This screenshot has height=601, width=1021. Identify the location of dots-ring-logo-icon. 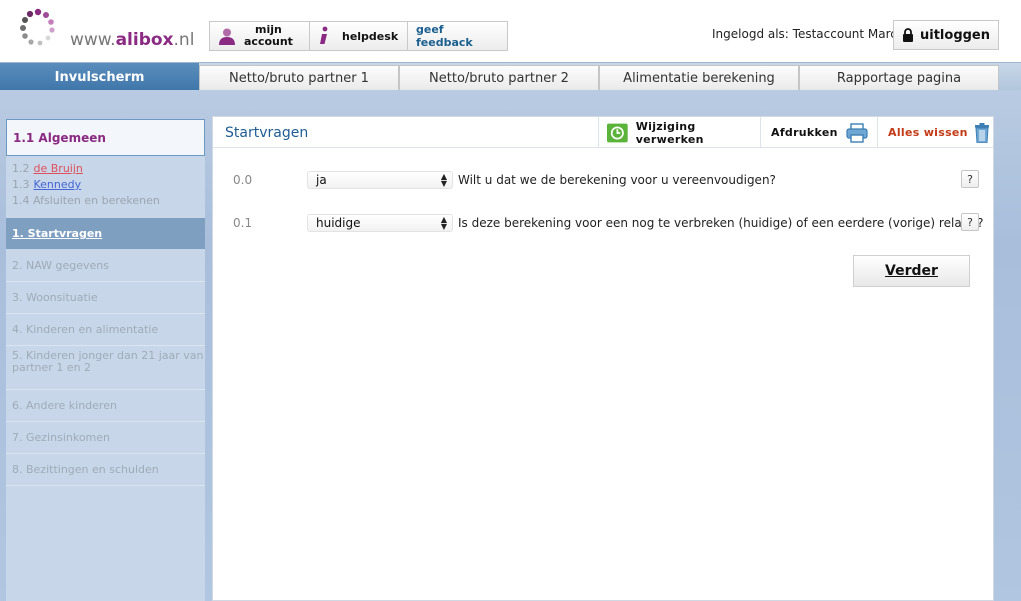
(37, 27).